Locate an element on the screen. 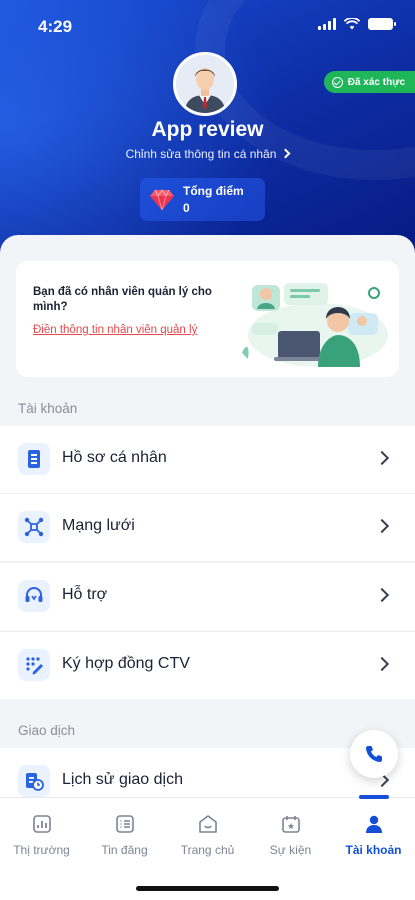 The image size is (415, 900). home-indicator is located at coordinates (207, 888).